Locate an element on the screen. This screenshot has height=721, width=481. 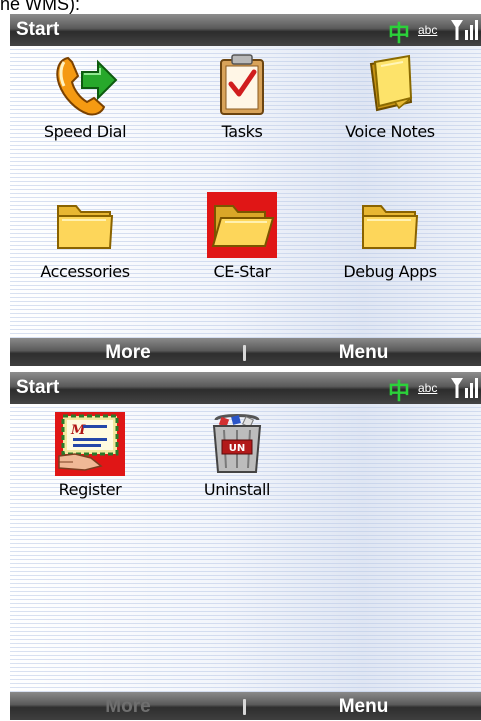
start-item-tasks: Tasks is located at coordinates (242, 96).